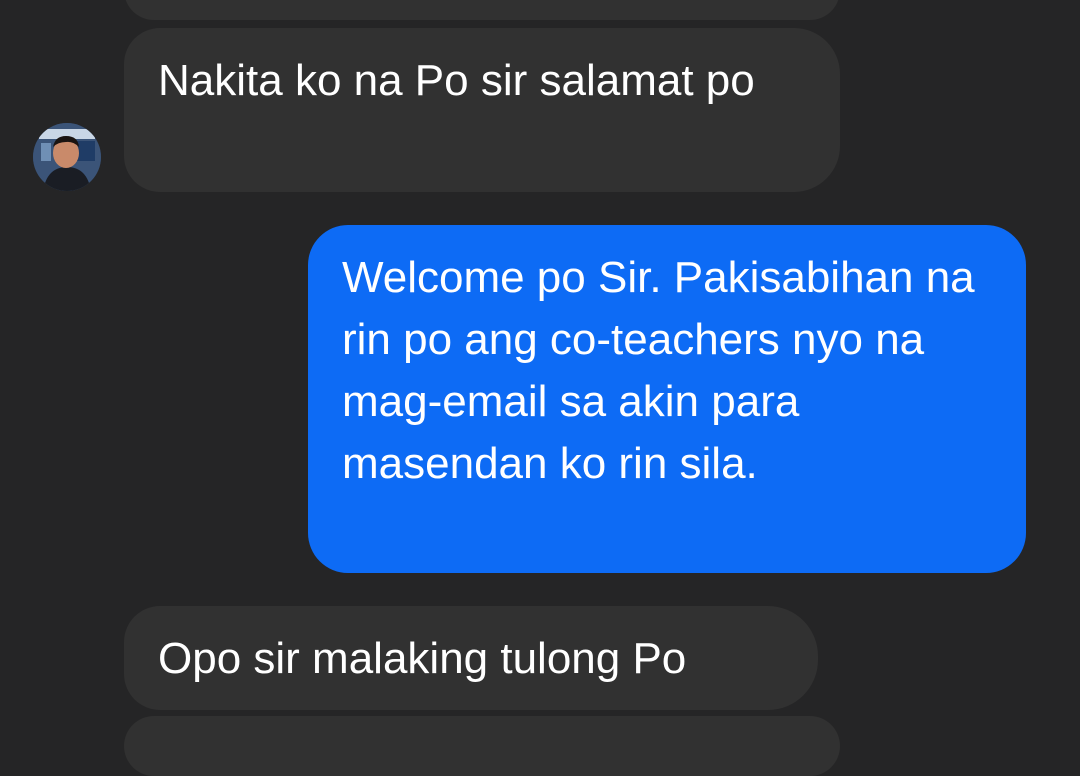  Describe the element at coordinates (482, 746) in the screenshot. I see `message-bubble-partial-bottom` at that location.